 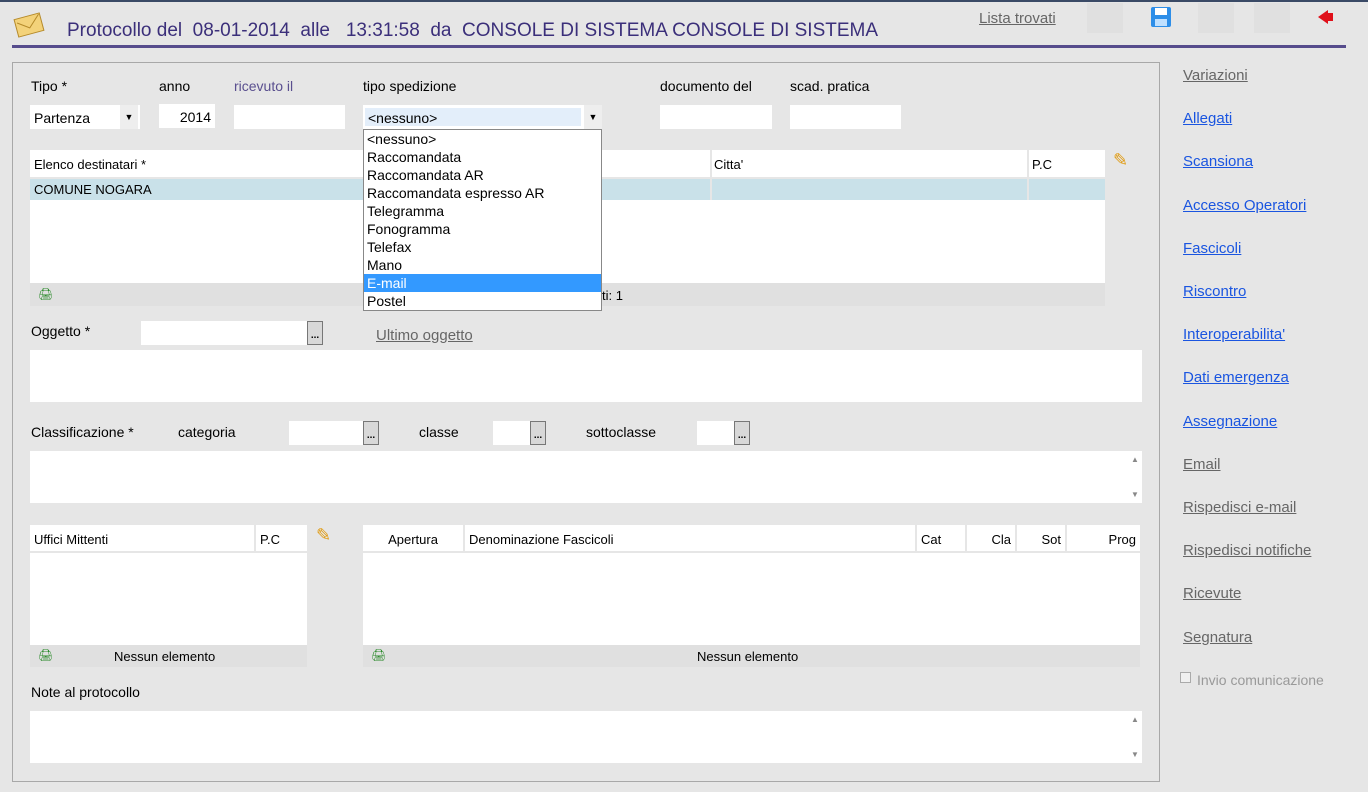 What do you see at coordinates (1218, 161) in the screenshot?
I see `sidebar-link-scansiona: Scansiona` at bounding box center [1218, 161].